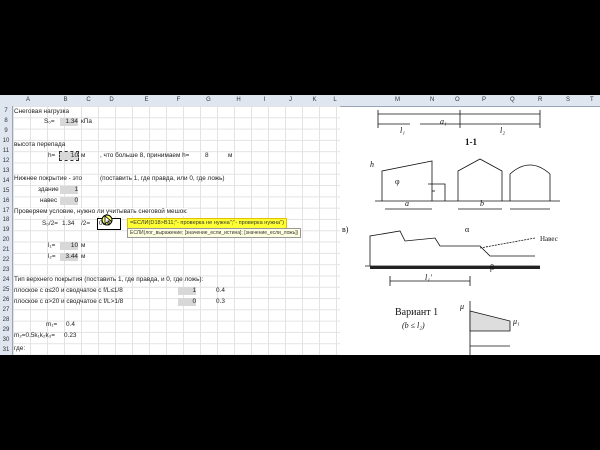  I want to click on cell-b8: 1.34, so click(69, 122).